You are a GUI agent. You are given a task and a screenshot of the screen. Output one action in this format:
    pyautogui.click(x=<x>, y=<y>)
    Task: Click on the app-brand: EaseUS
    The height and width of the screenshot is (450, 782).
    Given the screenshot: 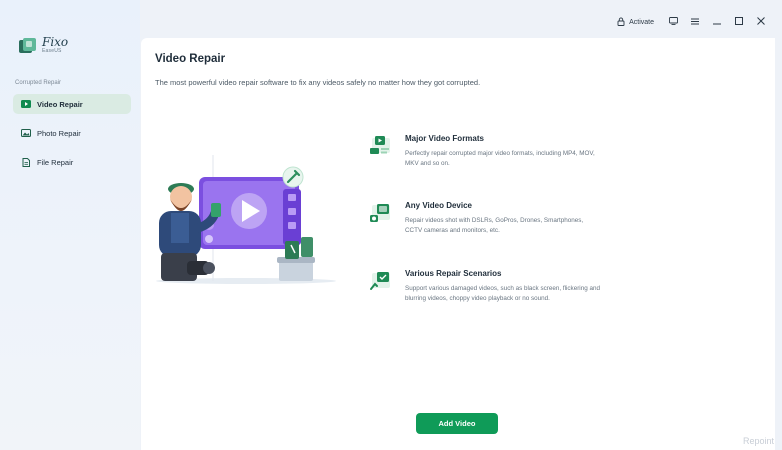 What is the action you would take?
    pyautogui.click(x=52, y=51)
    